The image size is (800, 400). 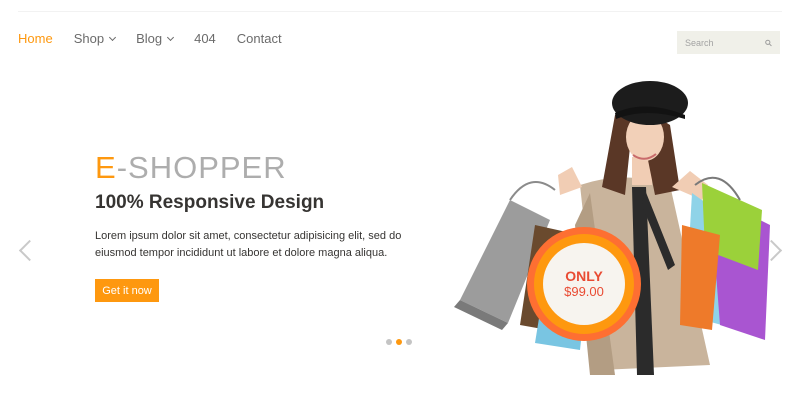 I want to click on chevron-left-icon, so click(x=29, y=250).